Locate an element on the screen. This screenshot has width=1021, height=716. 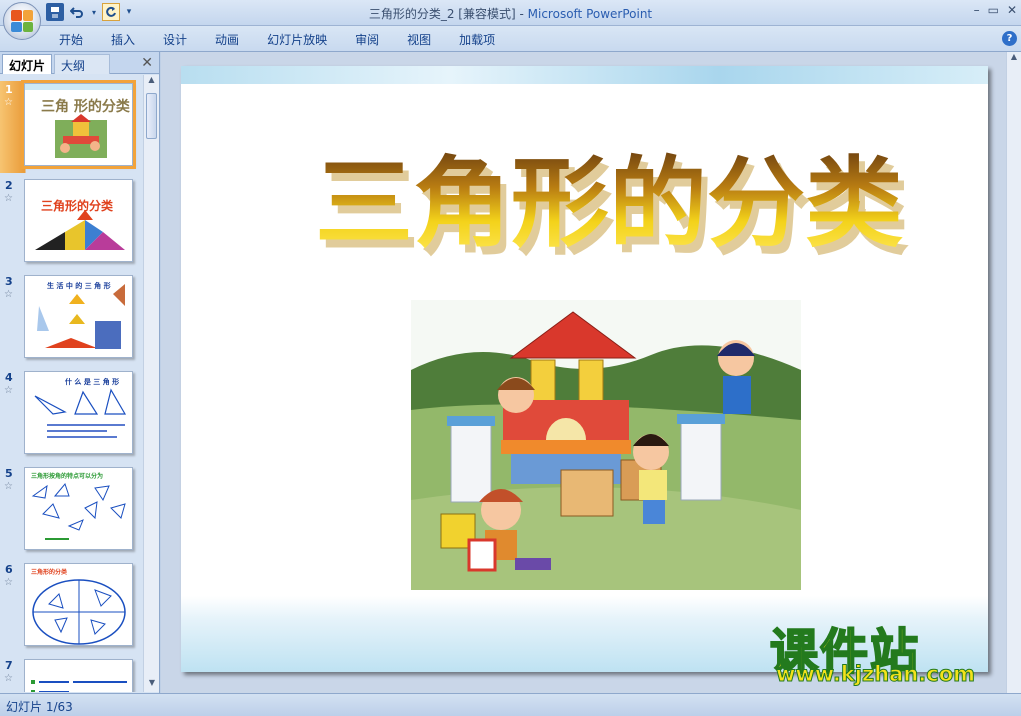
slide-thumbnail-4: 4 ☆ 什 么 是 三 角 形 is located at coordinates (71, 415).